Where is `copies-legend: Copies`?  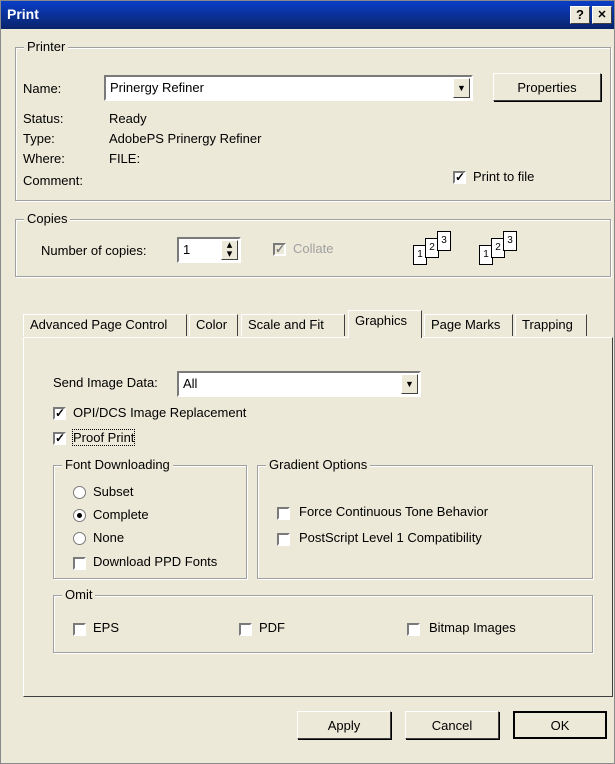 copies-legend: Copies is located at coordinates (47, 219).